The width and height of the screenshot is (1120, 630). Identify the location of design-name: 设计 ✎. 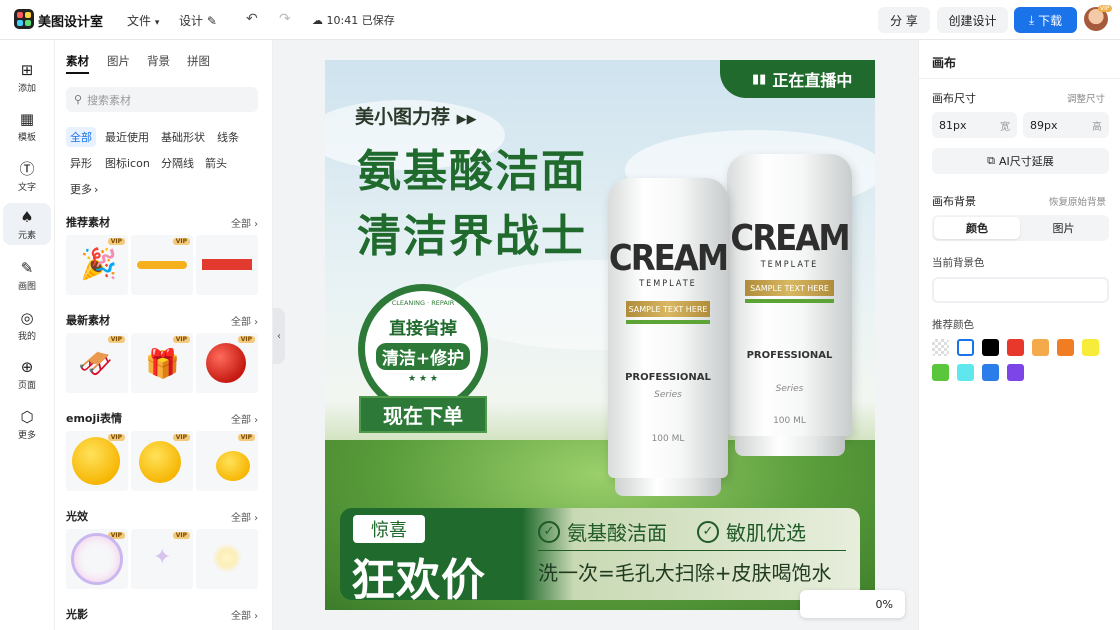
(198, 20).